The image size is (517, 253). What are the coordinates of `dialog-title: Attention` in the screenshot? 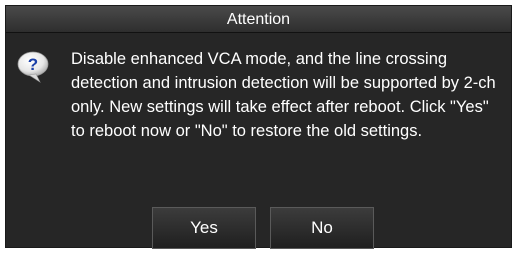 It's located at (258, 19).